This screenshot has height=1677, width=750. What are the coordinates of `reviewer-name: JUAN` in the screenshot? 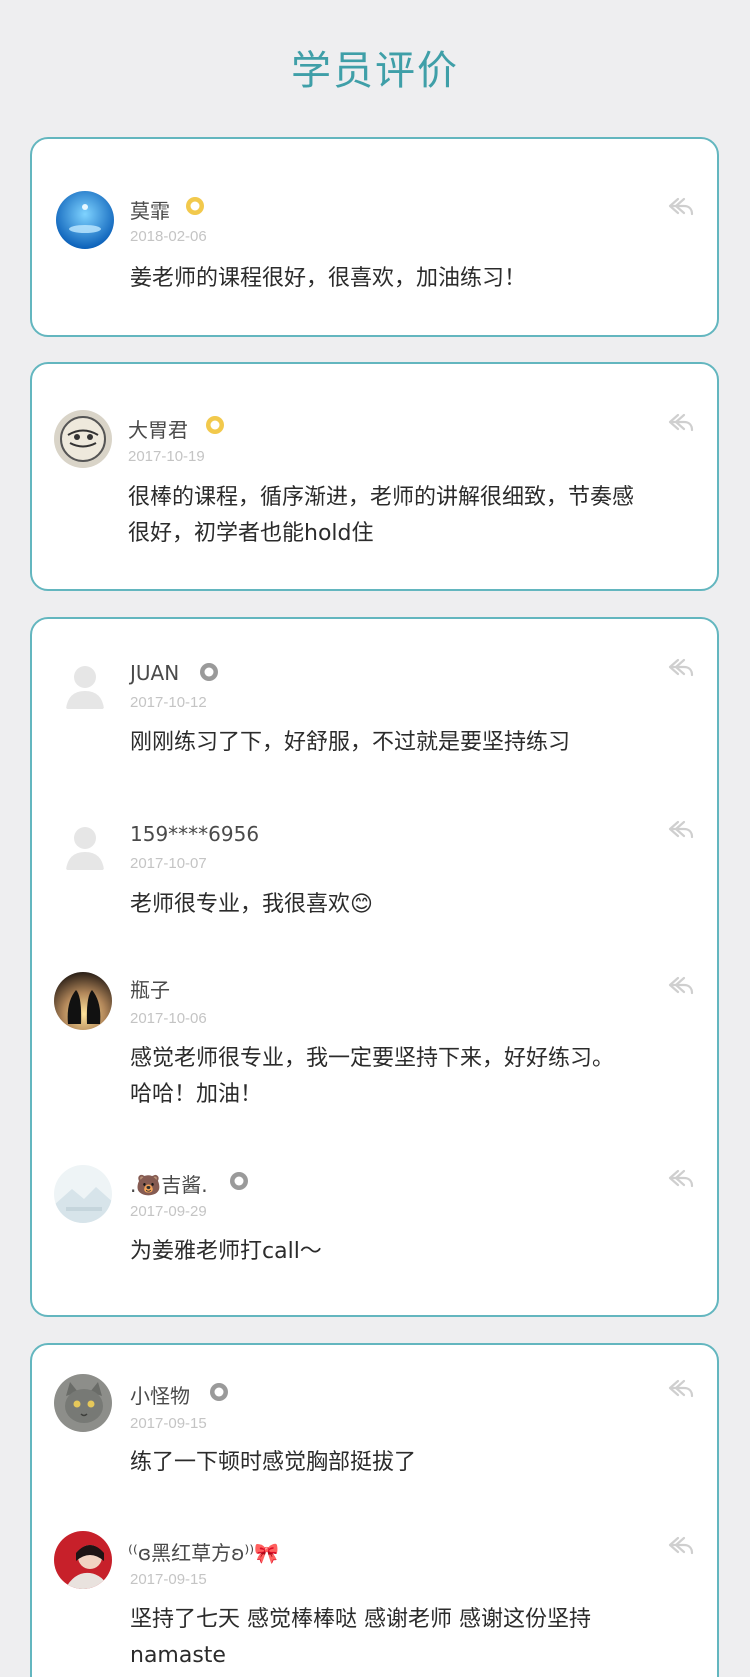 It's located at (155, 673).